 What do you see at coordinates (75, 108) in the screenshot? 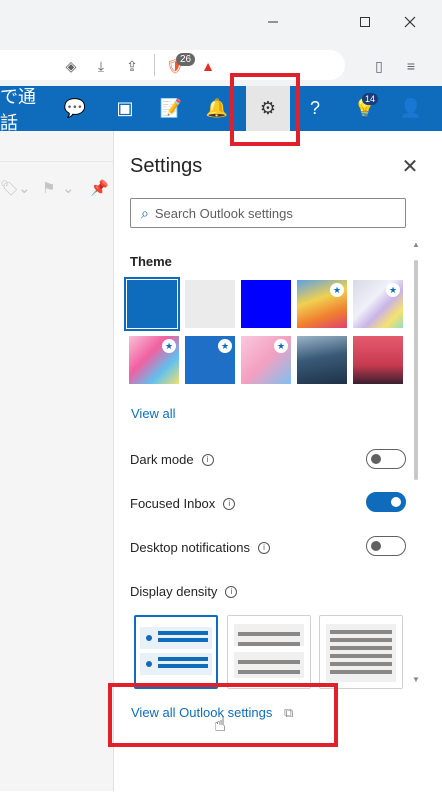
I see `chat-icon: 💬` at bounding box center [75, 108].